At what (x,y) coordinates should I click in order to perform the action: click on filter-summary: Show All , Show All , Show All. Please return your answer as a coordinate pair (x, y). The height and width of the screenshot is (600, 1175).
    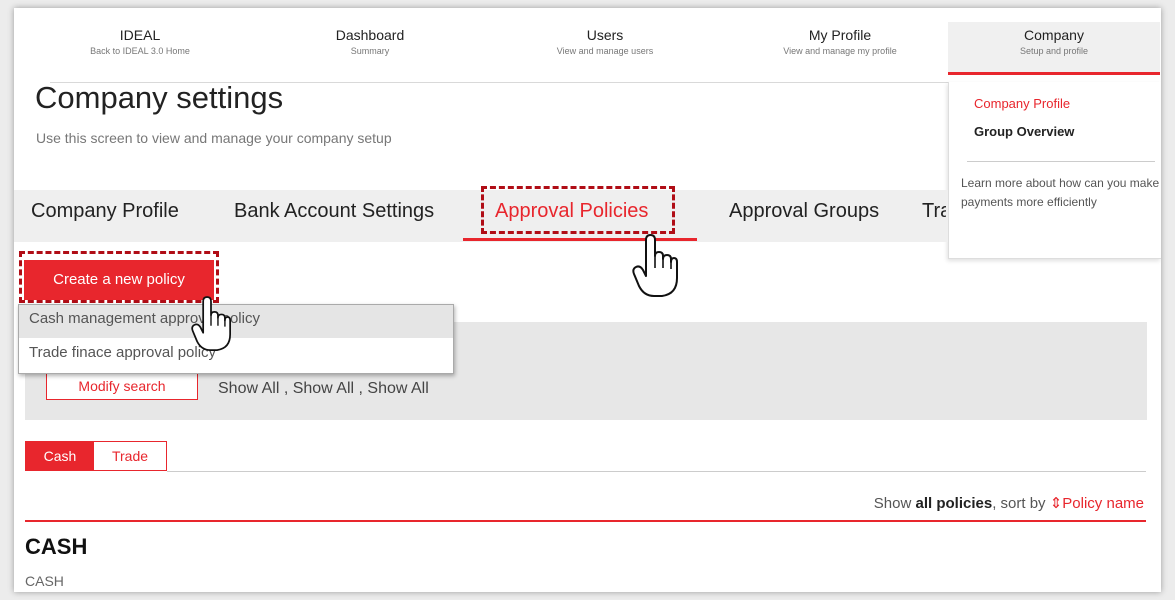
    Looking at the image, I should click on (323, 388).